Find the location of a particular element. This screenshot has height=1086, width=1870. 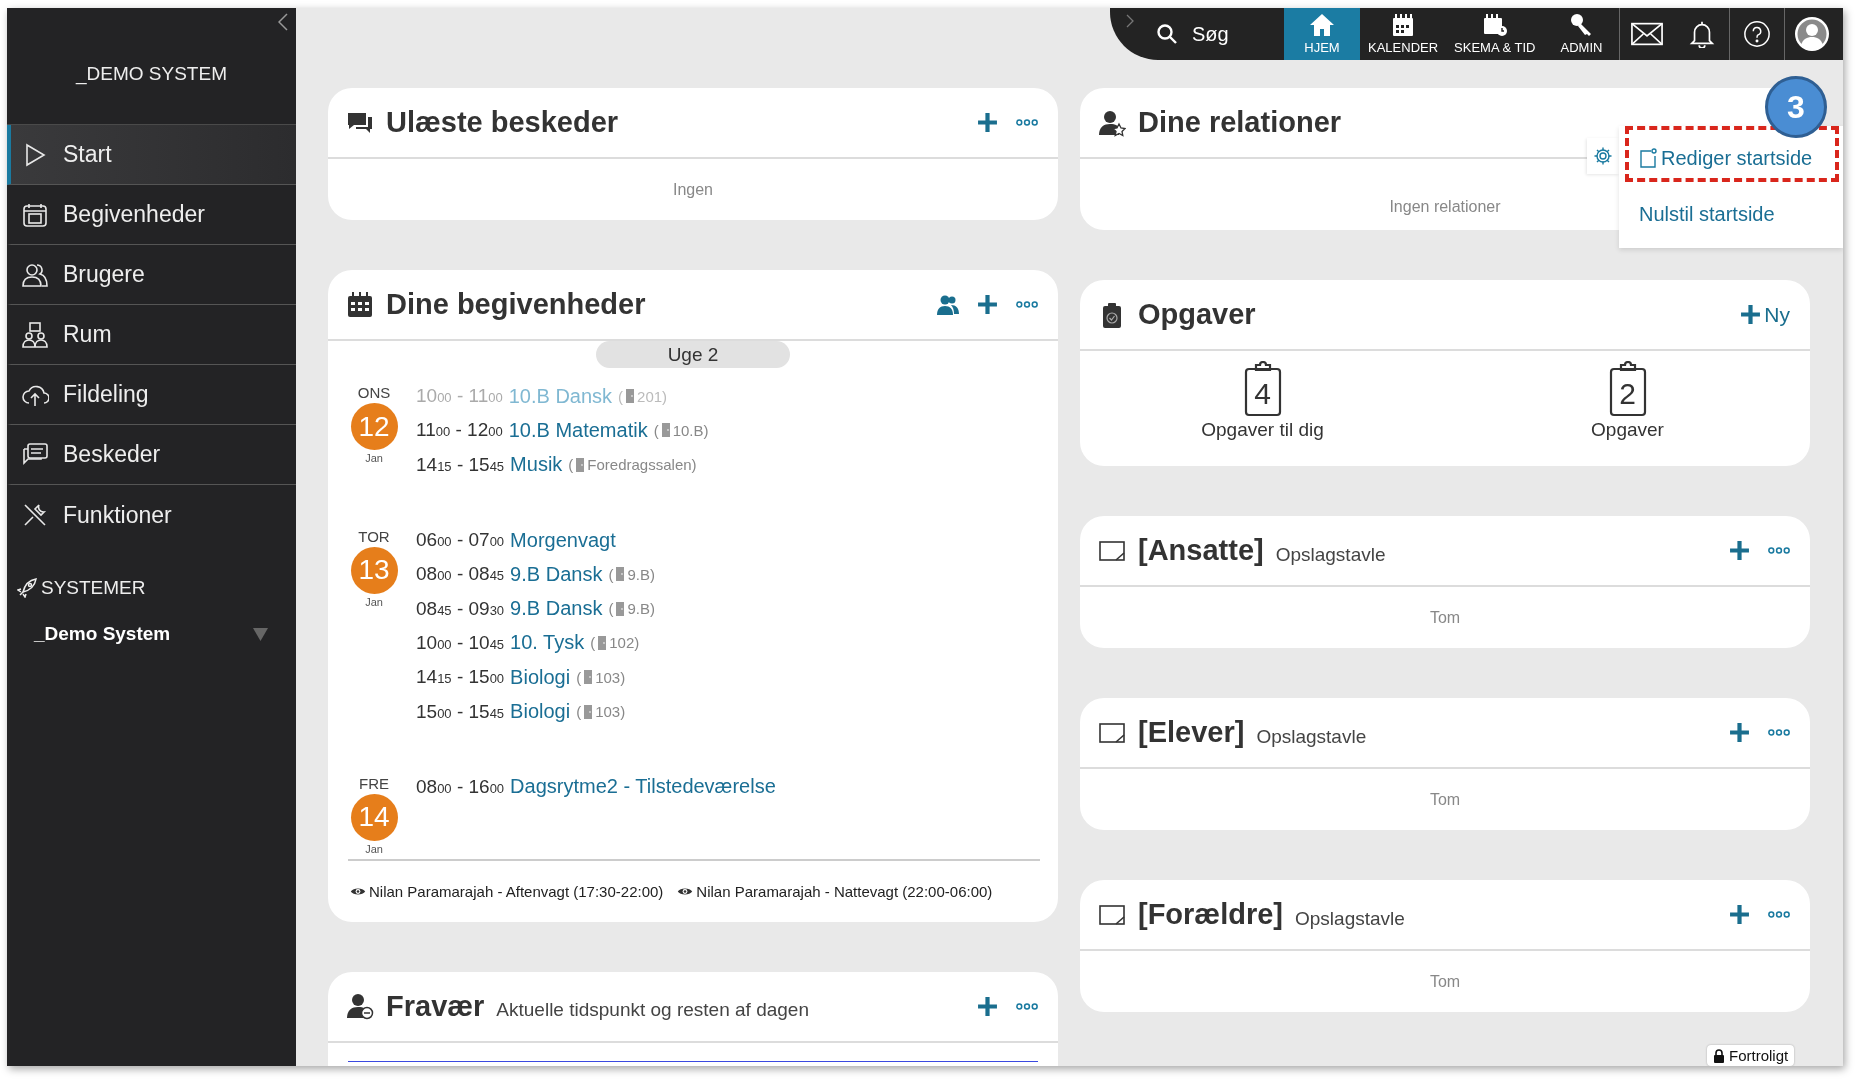

card-title: Dine begivenheder is located at coordinates (516, 304).